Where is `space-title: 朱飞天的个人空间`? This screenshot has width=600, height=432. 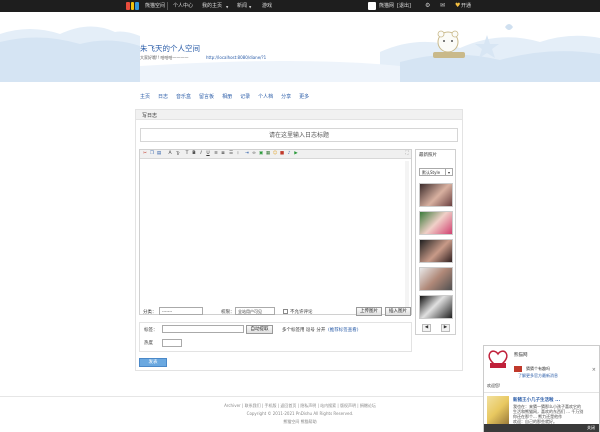
space-title: 朱飞天的个人空间 is located at coordinates (170, 48).